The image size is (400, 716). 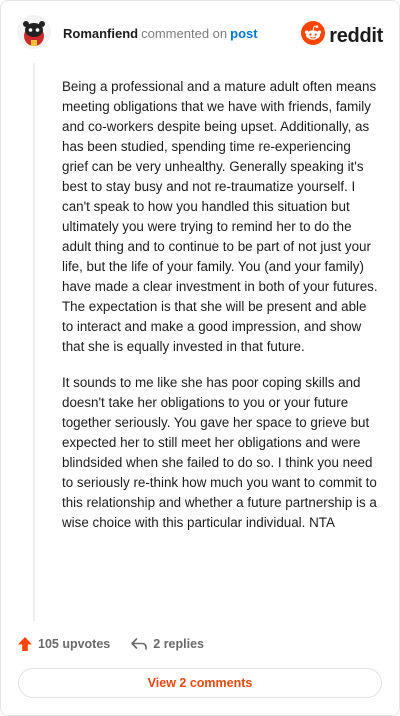 I want to click on snoo-avatar-icon, so click(x=34, y=32).